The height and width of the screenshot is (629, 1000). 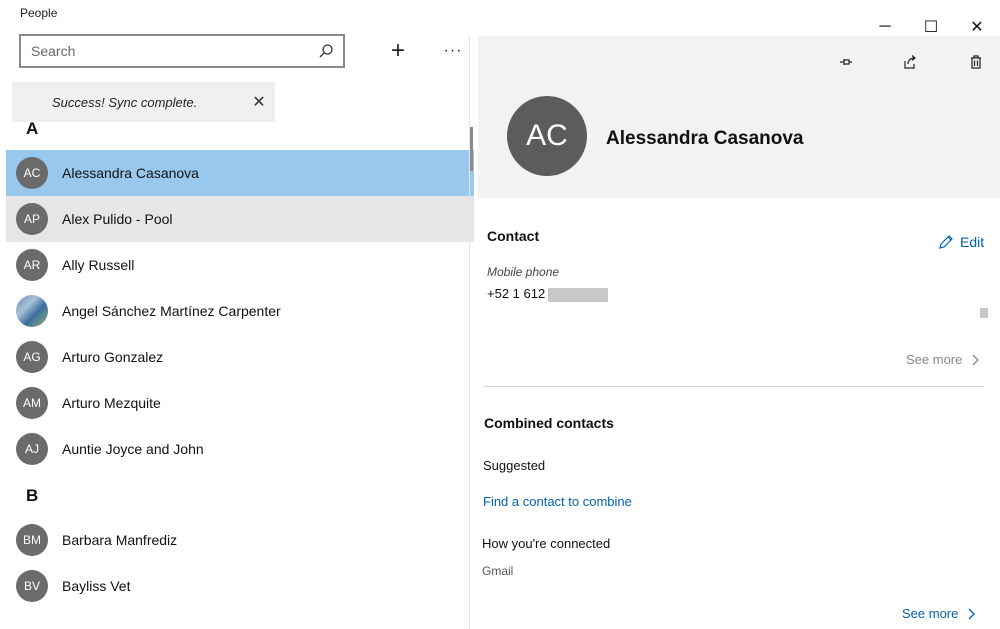 What do you see at coordinates (240, 173) in the screenshot?
I see `contact-row: AC Alessandra Casanova` at bounding box center [240, 173].